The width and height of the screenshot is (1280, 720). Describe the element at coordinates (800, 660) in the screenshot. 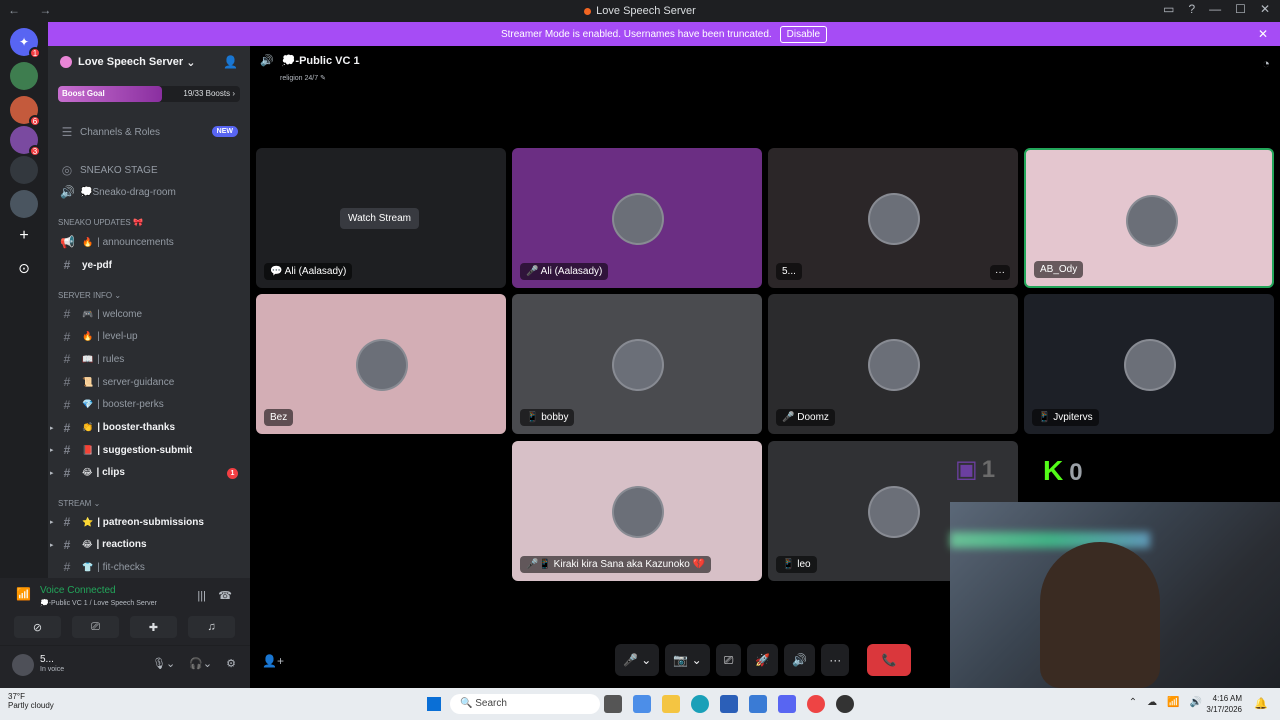

I see `soundboard-button: 🔊` at that location.